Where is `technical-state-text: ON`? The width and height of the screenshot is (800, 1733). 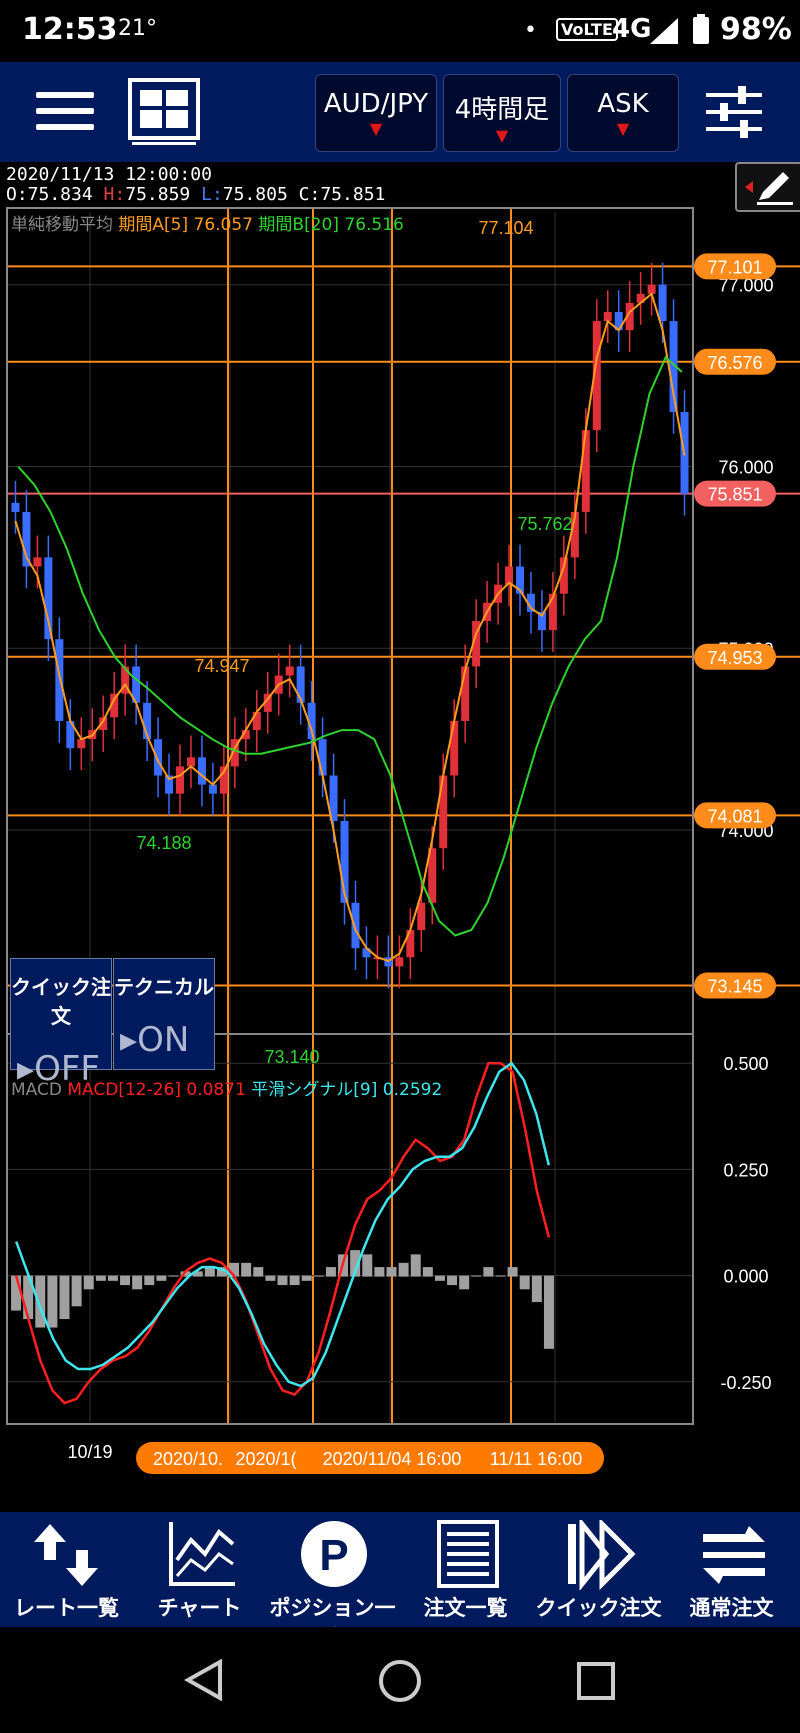
technical-state-text: ON is located at coordinates (163, 1040).